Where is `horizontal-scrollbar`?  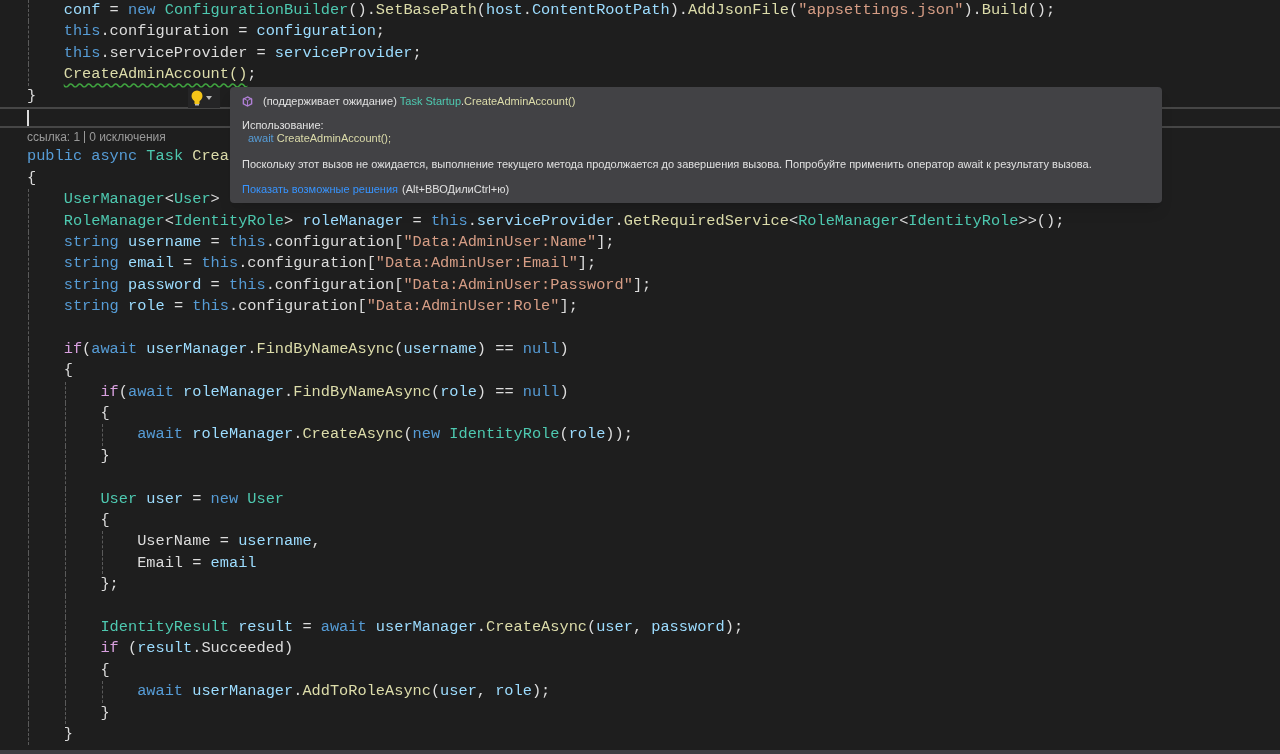
horizontal-scrollbar is located at coordinates (640, 752).